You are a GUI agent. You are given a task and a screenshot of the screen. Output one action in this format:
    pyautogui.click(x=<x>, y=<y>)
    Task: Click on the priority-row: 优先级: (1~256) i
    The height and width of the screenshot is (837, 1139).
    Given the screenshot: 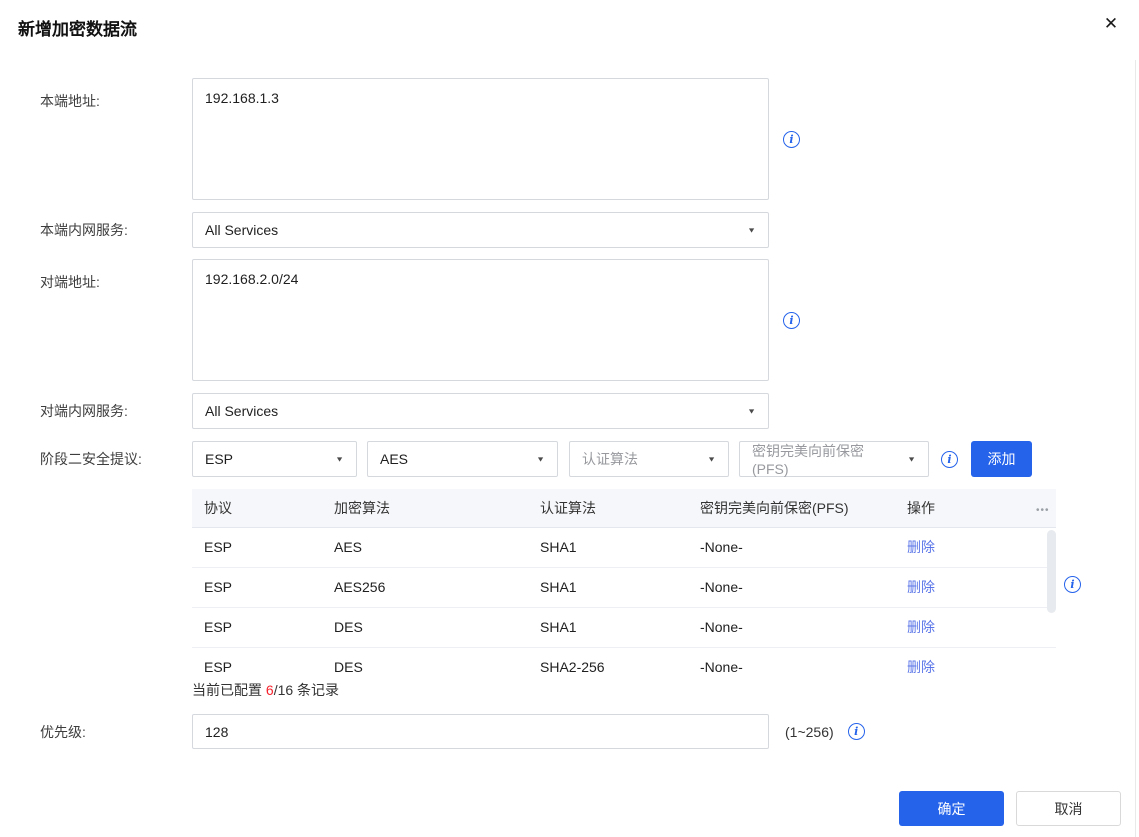 What is the action you would take?
    pyautogui.click(x=577, y=731)
    